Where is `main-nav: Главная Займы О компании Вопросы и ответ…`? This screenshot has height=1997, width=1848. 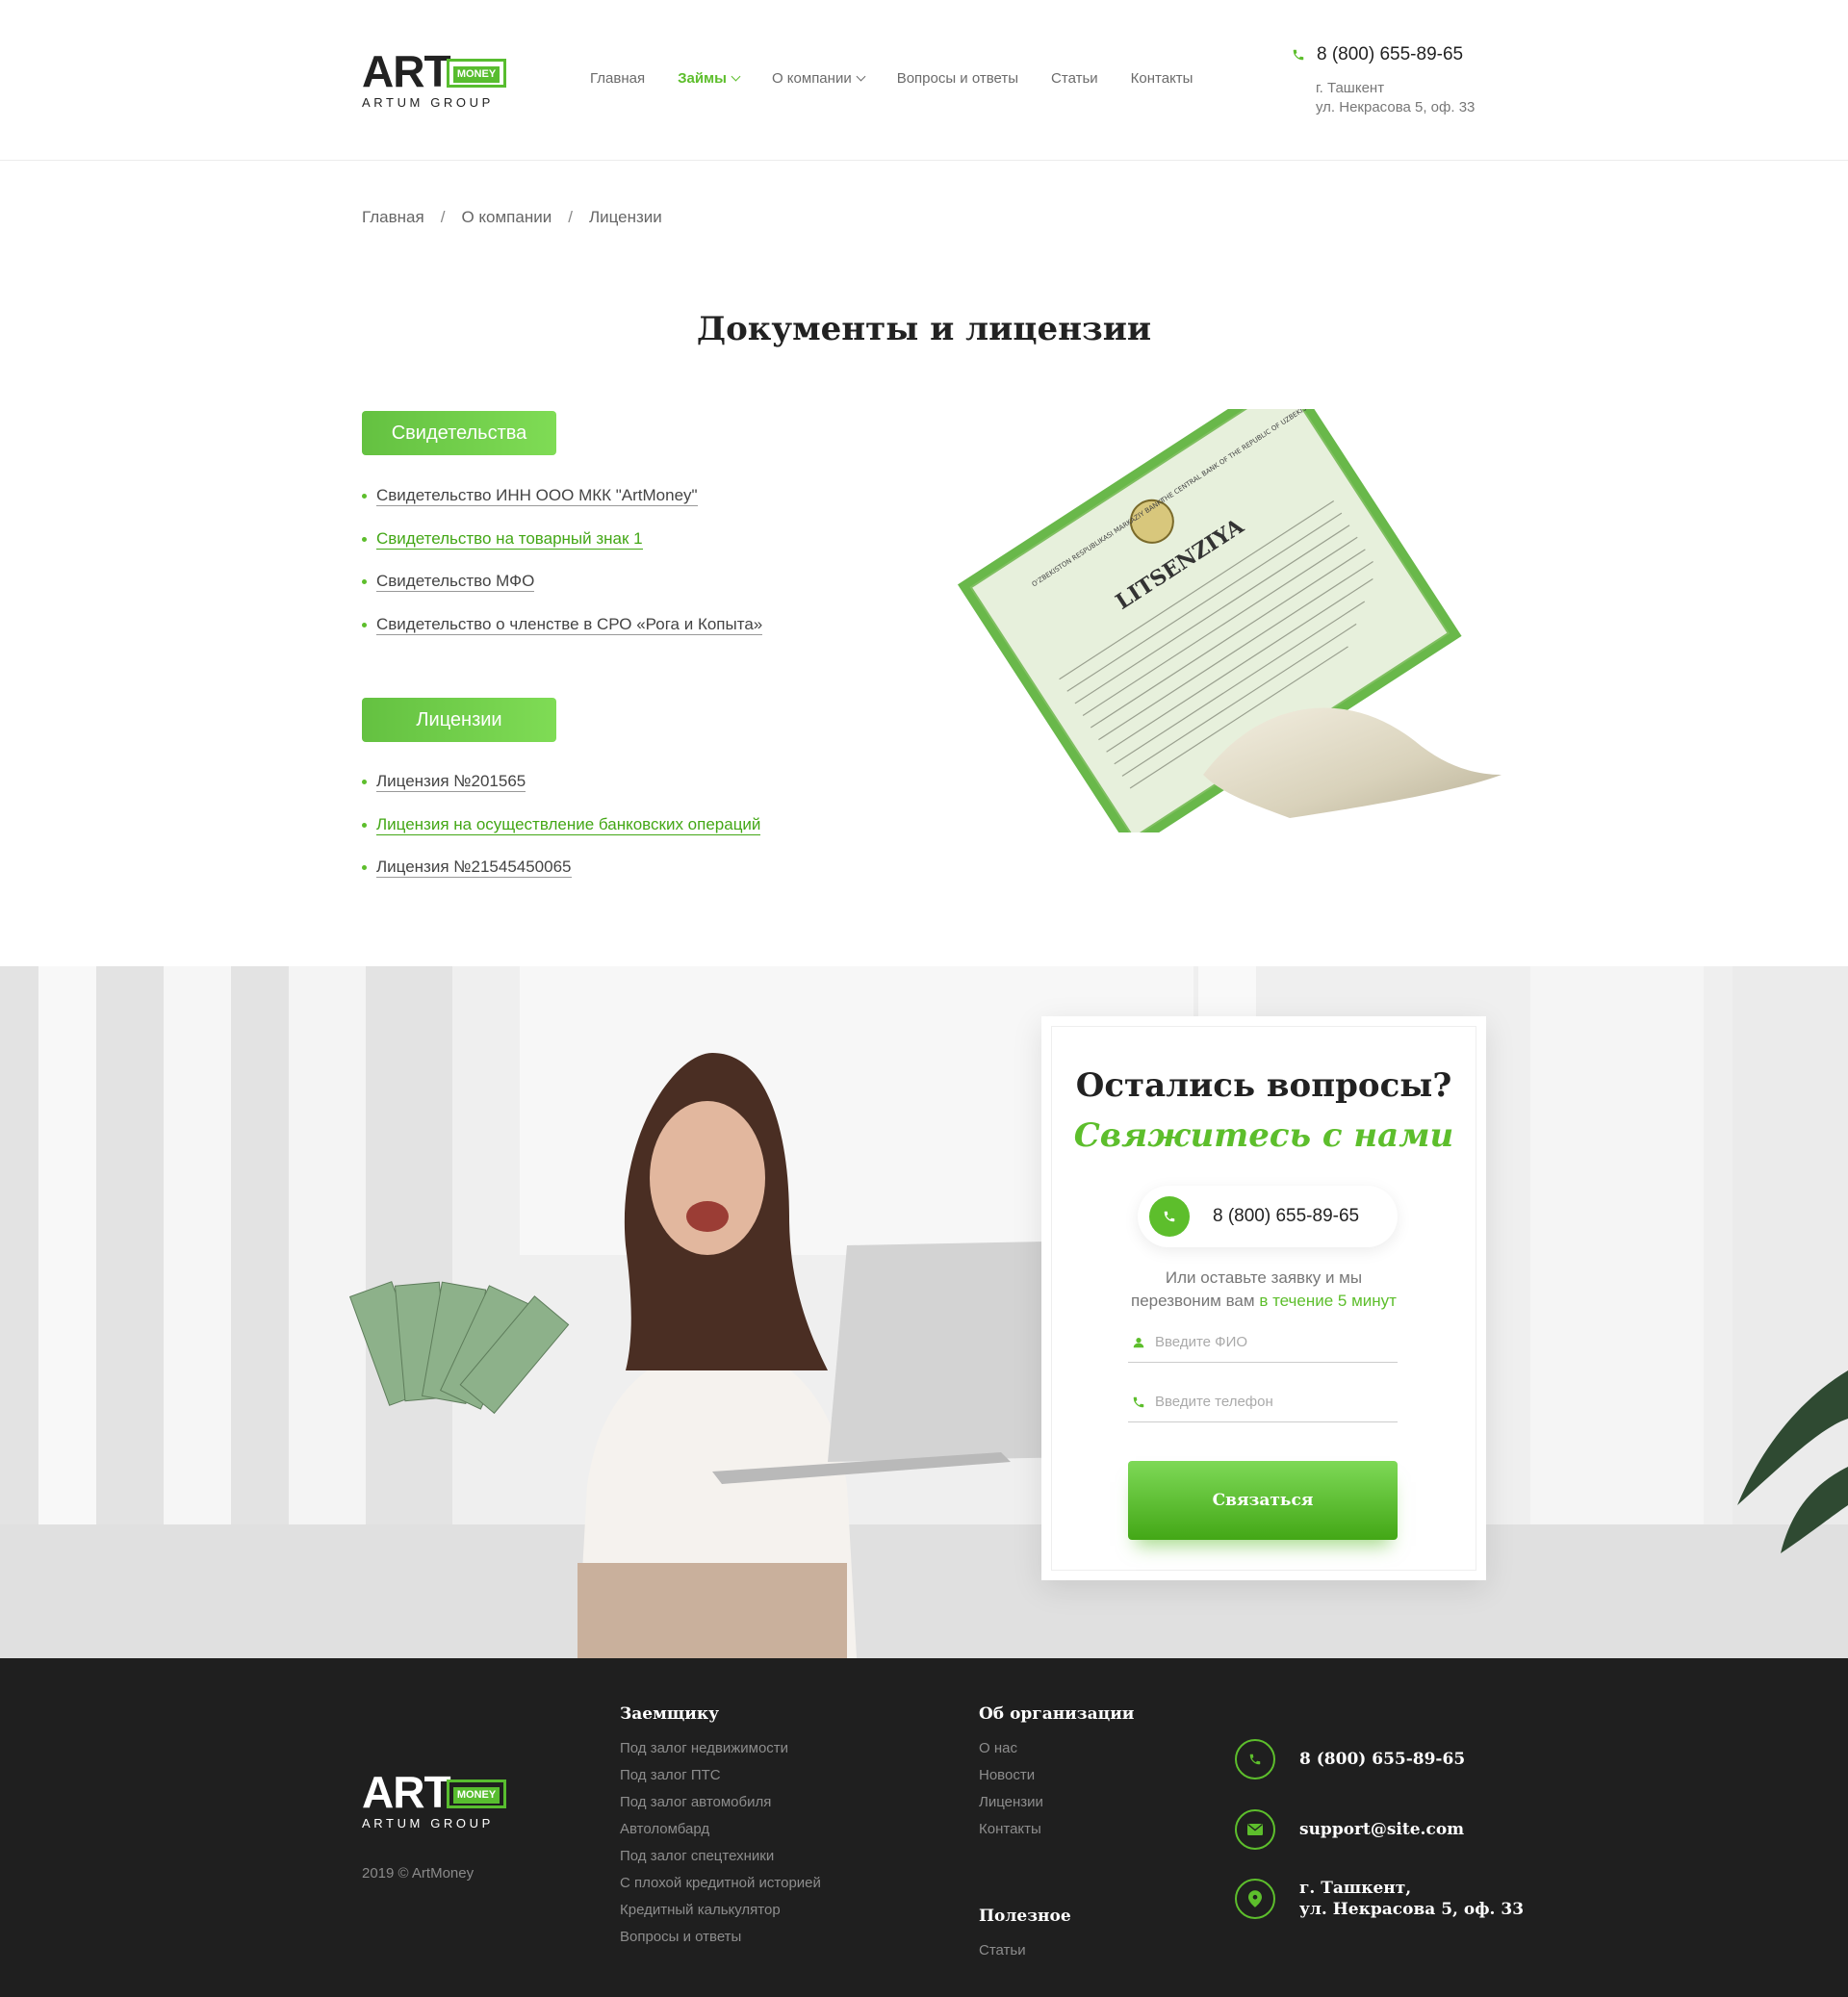 main-nav: Главная Займы О компании Вопросы и ответ… is located at coordinates (907, 79).